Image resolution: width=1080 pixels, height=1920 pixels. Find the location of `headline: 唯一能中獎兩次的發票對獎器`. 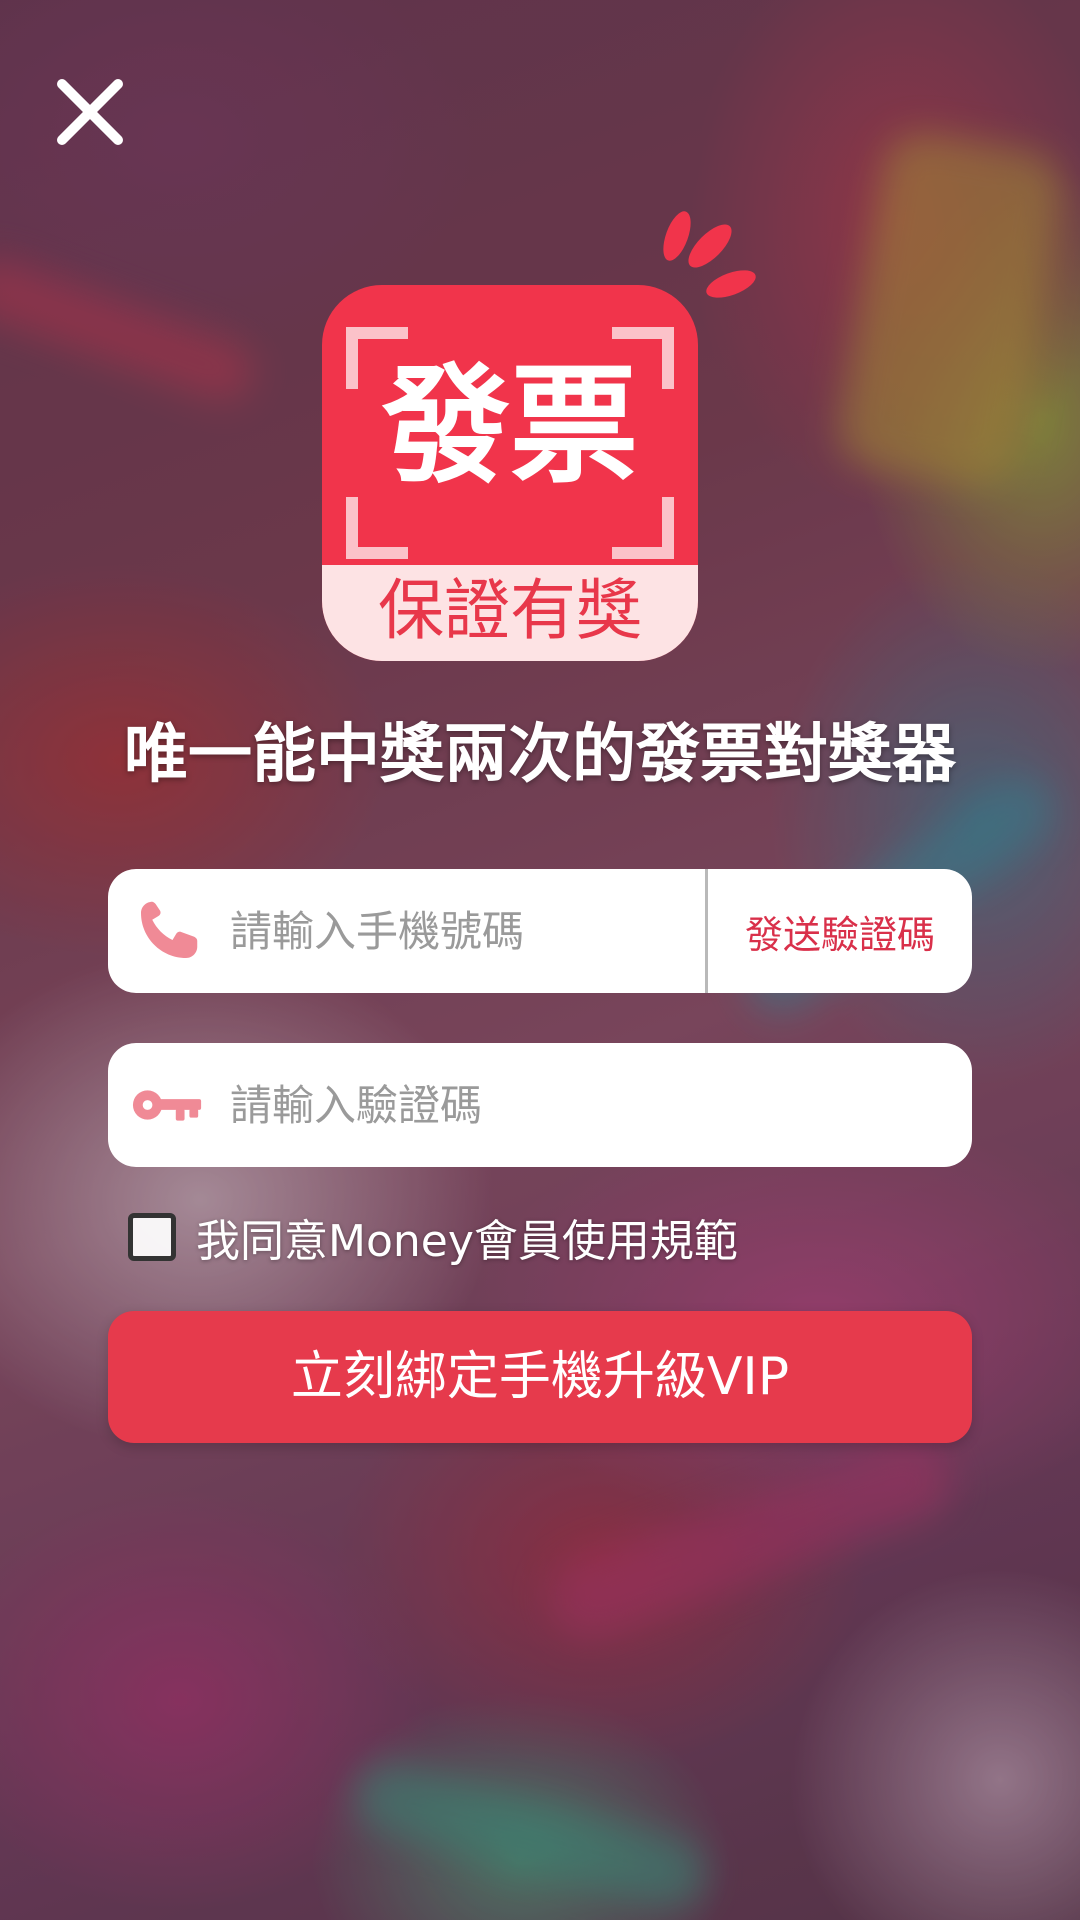

headline: 唯一能中獎兩次的發票對獎器 is located at coordinates (540, 755).